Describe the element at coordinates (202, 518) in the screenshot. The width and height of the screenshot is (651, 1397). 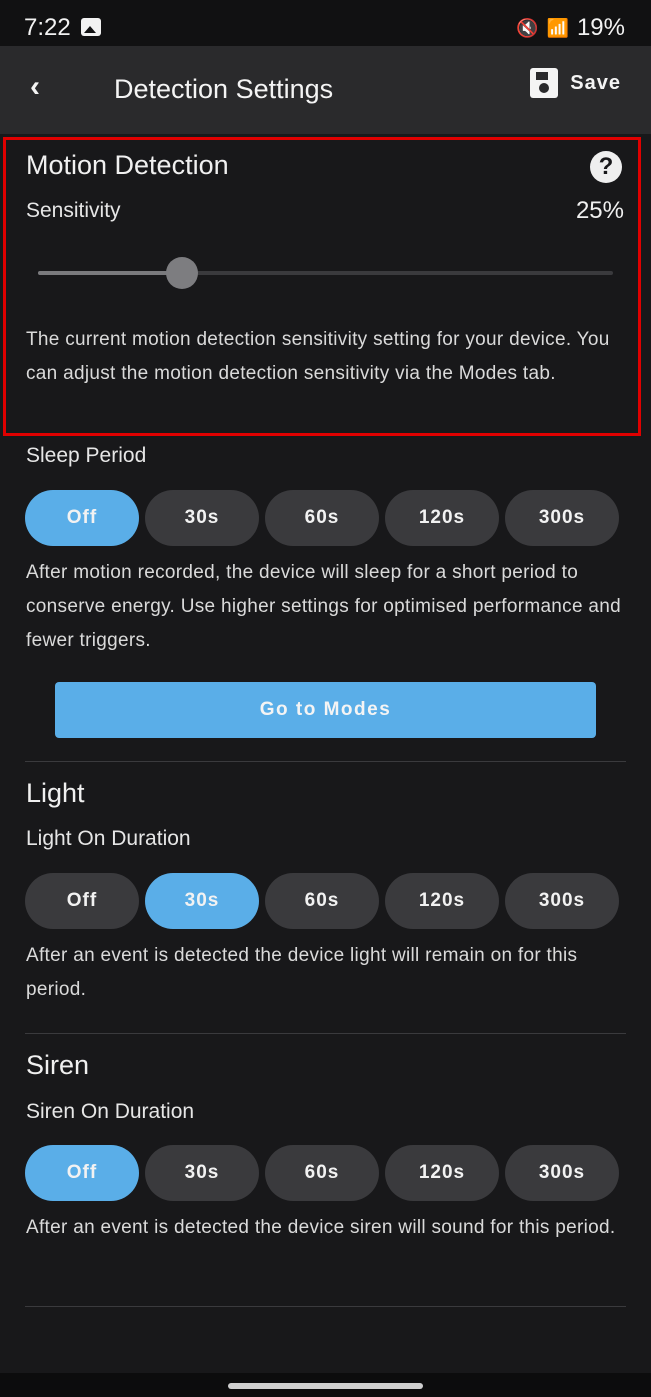
I see `sleep-option-30s: 30s` at that location.